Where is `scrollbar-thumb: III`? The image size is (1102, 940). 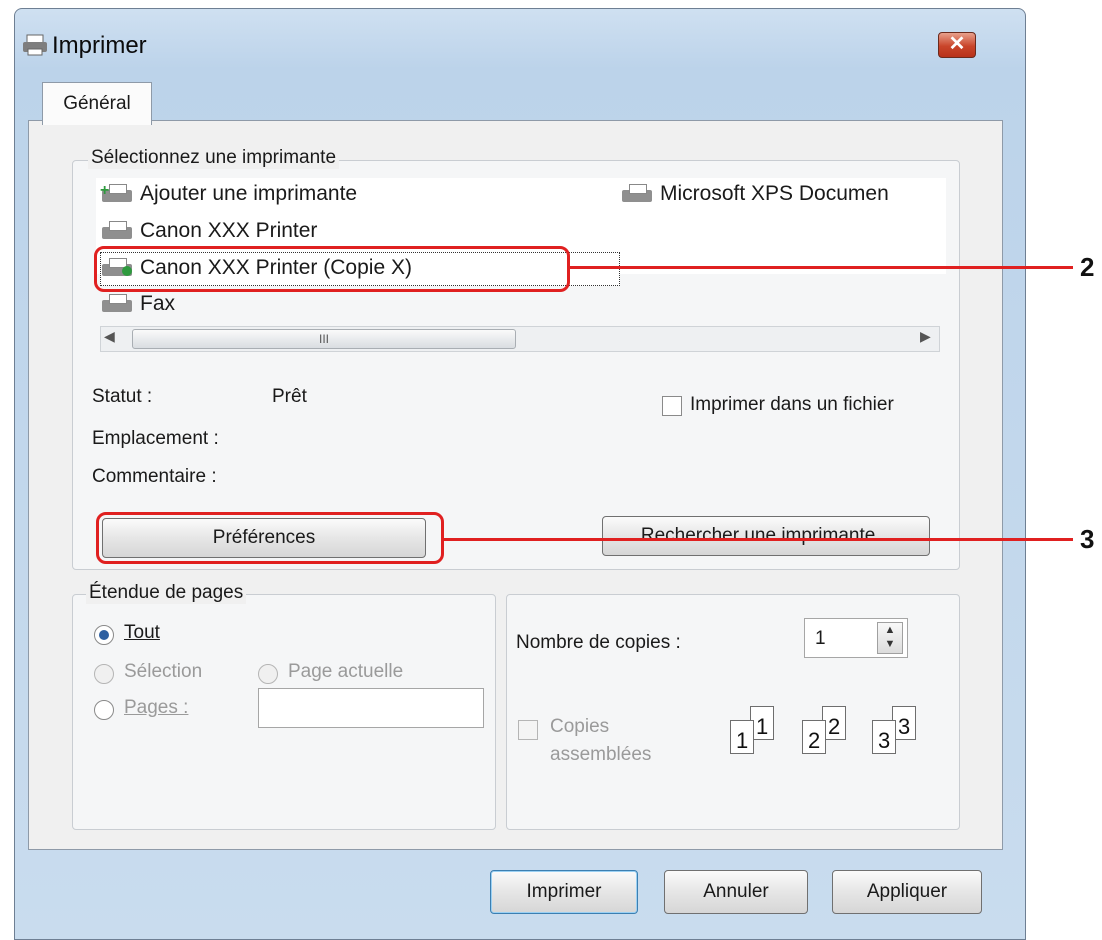
scrollbar-thumb: III is located at coordinates (324, 339).